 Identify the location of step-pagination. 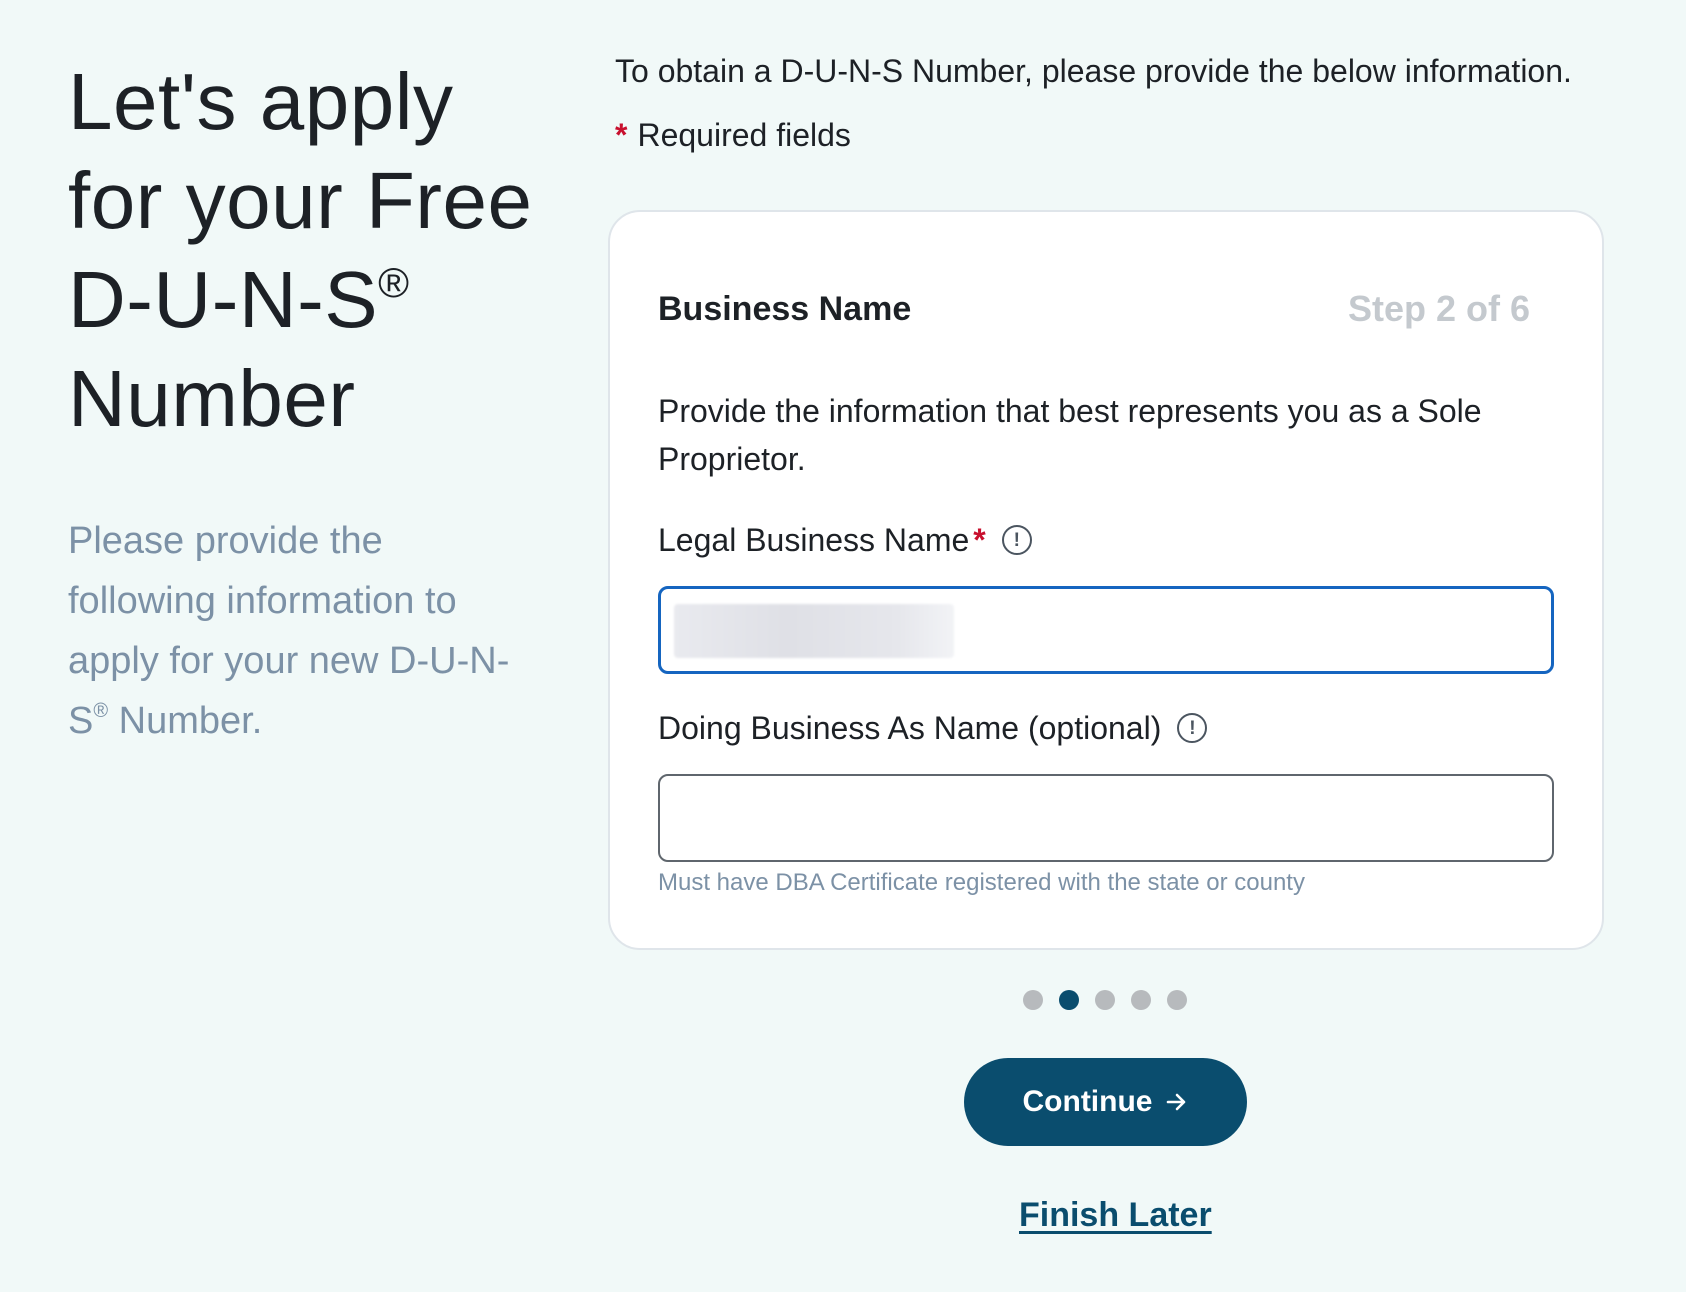
(1105, 1000).